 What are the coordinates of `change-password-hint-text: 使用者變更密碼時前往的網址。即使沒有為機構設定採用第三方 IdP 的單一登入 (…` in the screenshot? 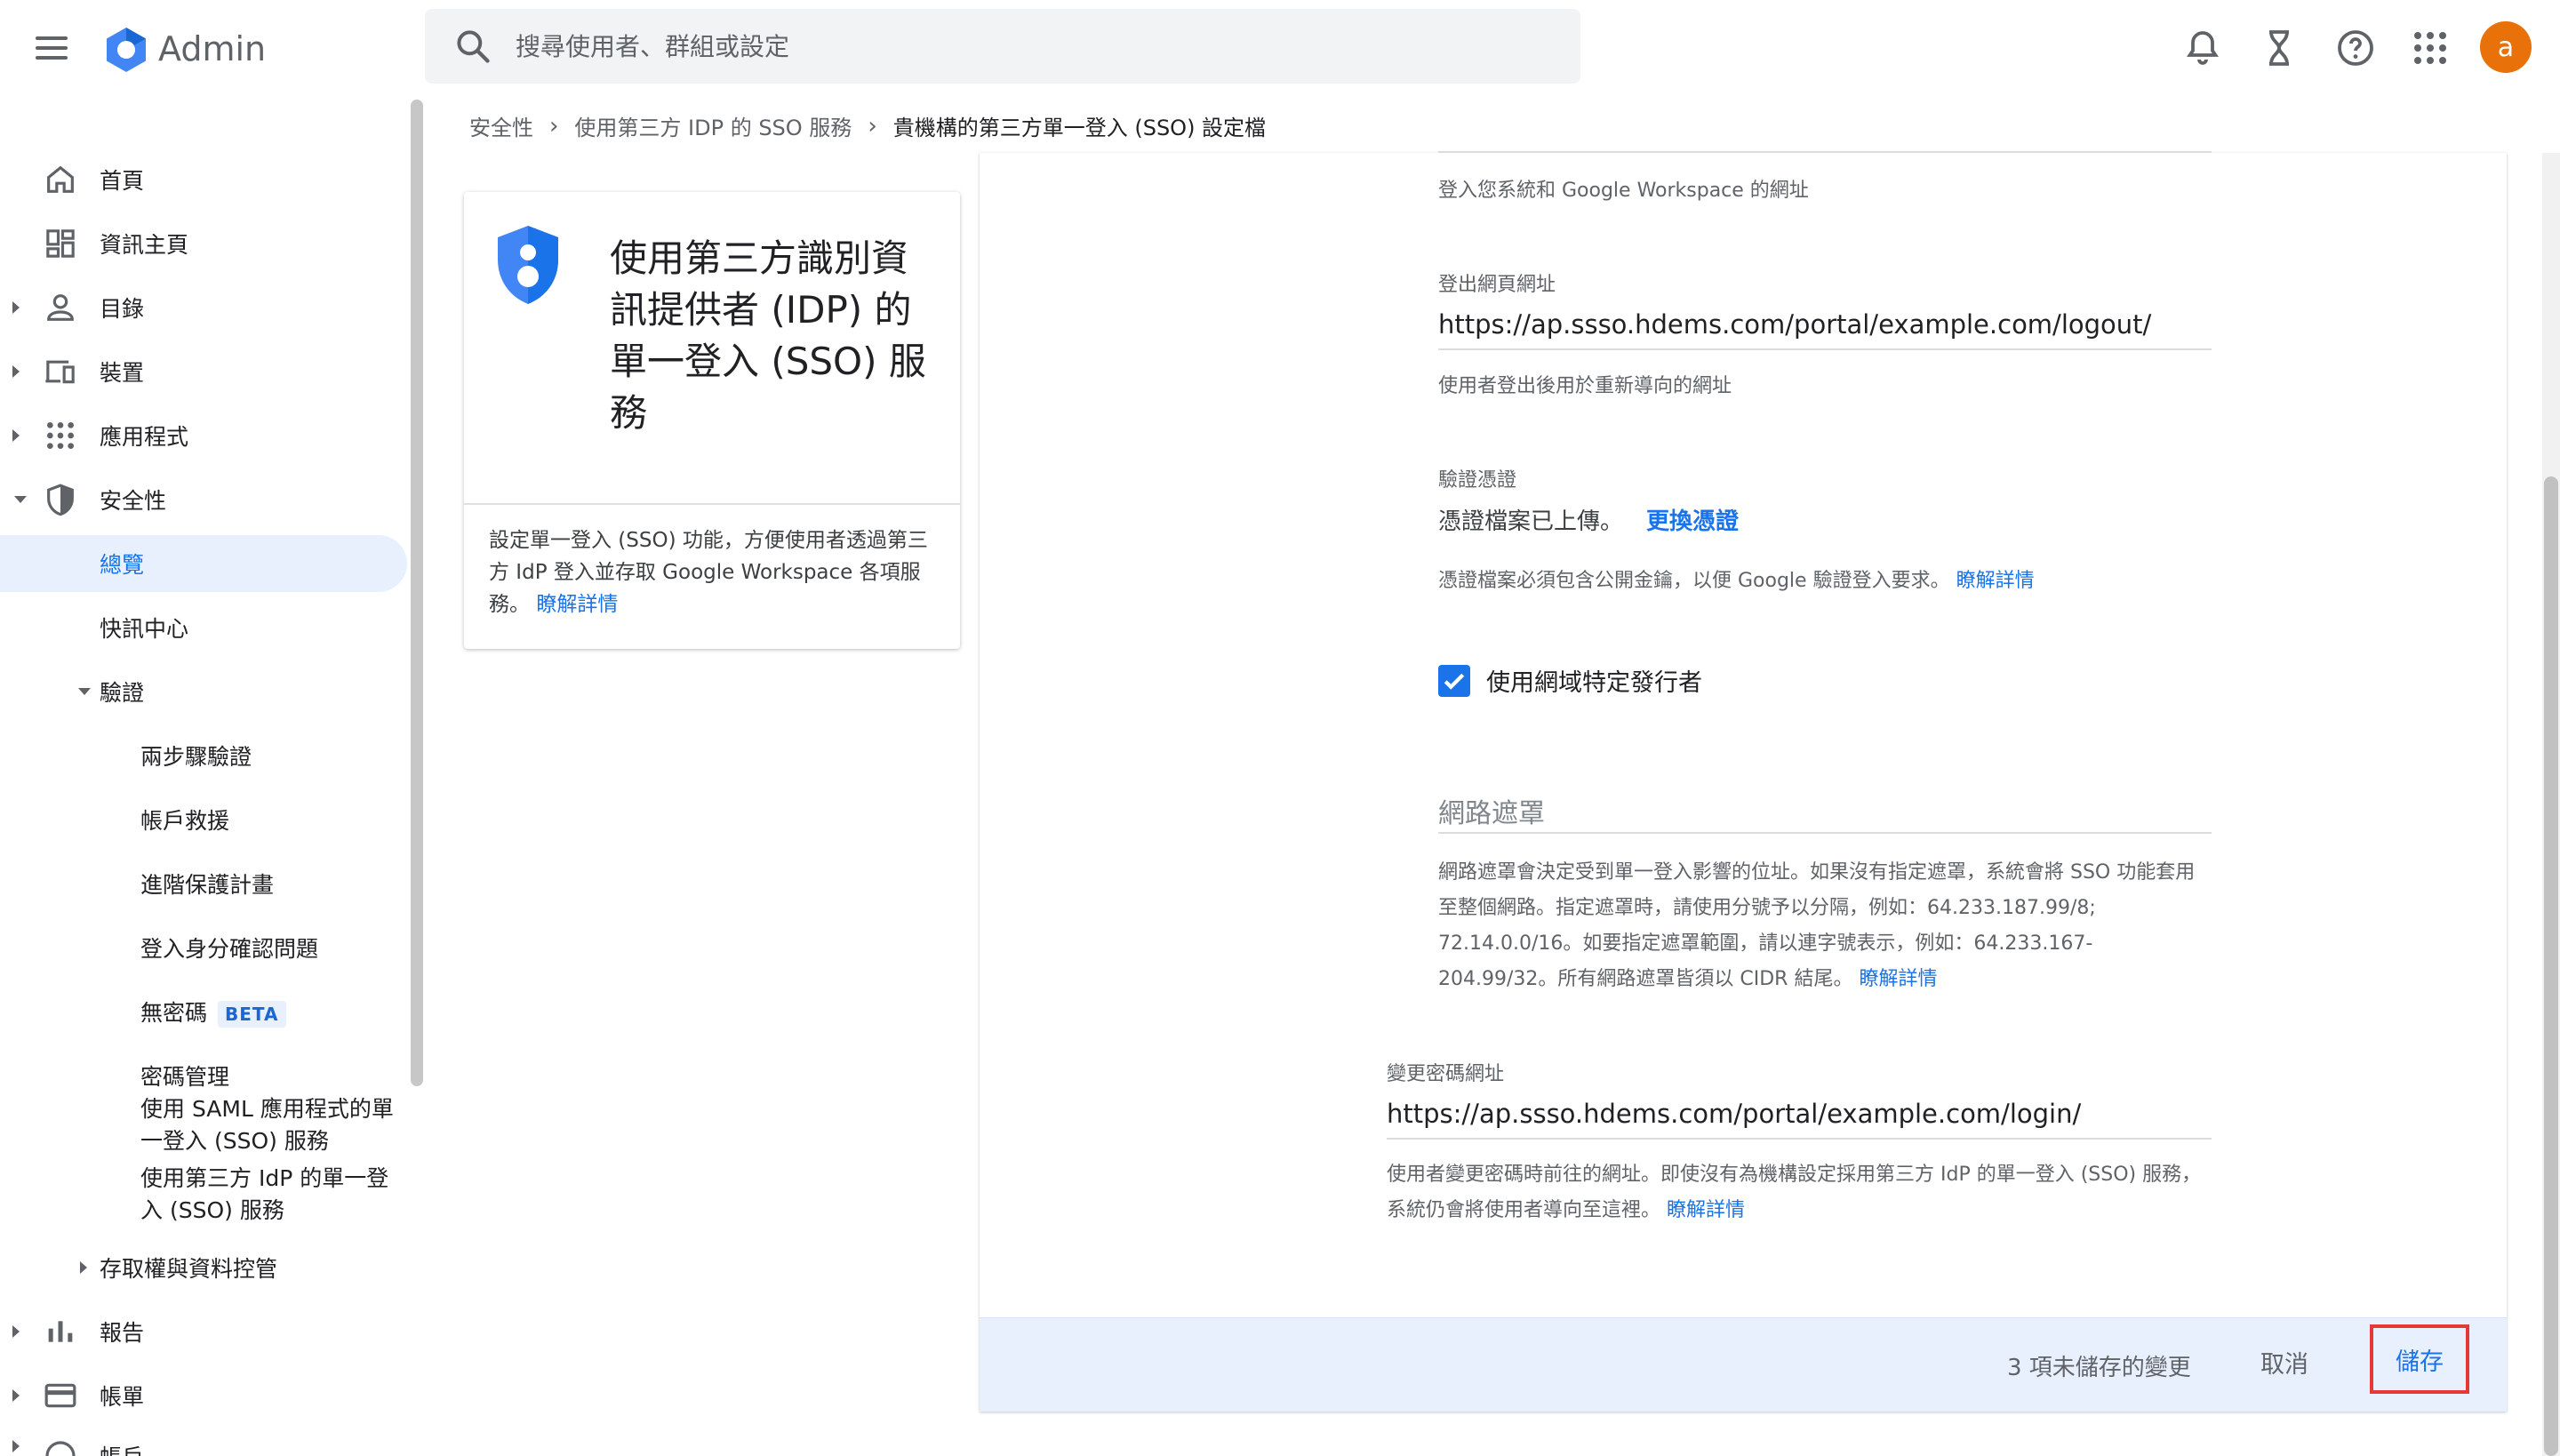 It's located at (1794, 1192).